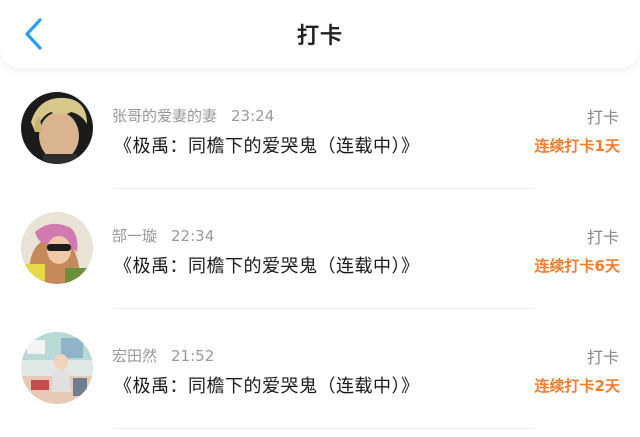 This screenshot has height=437, width=640. I want to click on streak-badge: 连续打卡2天, so click(577, 386).